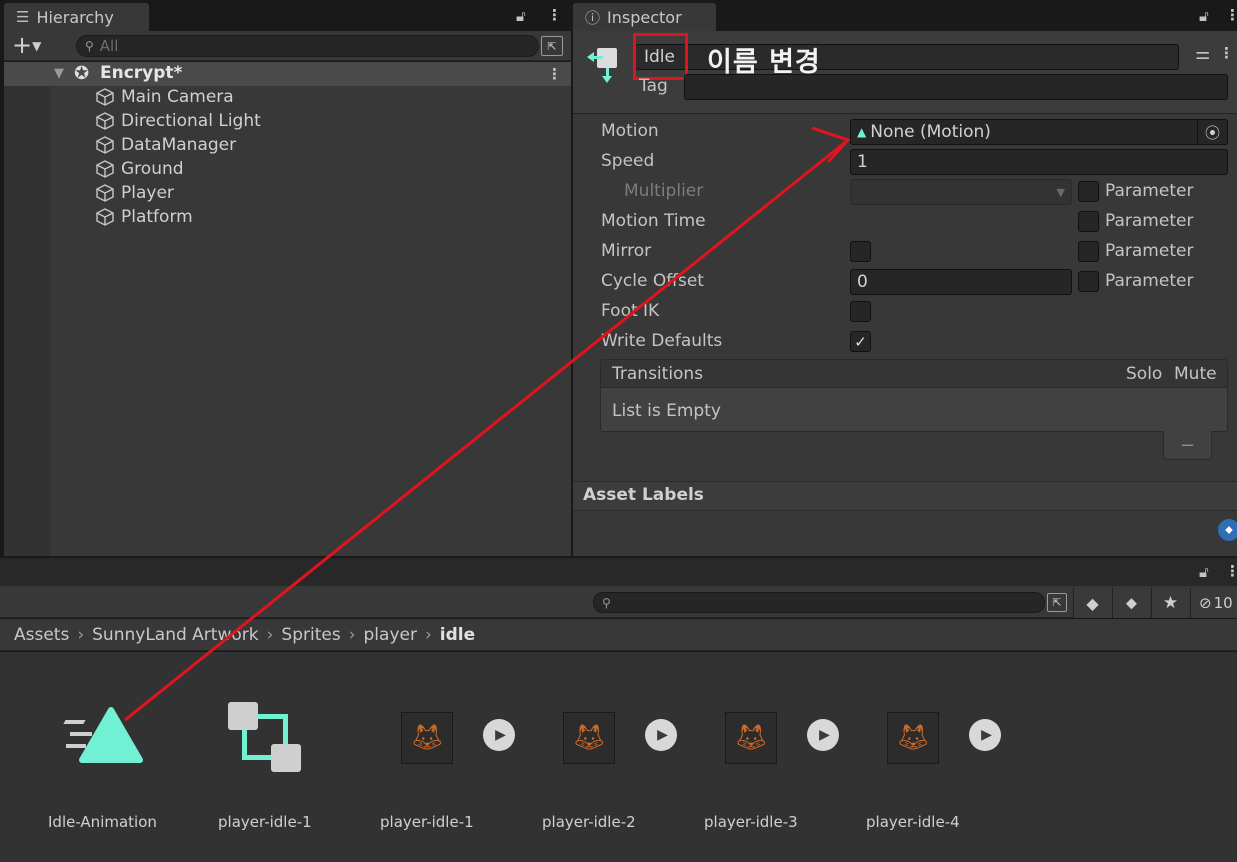  What do you see at coordinates (164, 97) in the screenshot?
I see `hierarchy-item: Main Camera` at bounding box center [164, 97].